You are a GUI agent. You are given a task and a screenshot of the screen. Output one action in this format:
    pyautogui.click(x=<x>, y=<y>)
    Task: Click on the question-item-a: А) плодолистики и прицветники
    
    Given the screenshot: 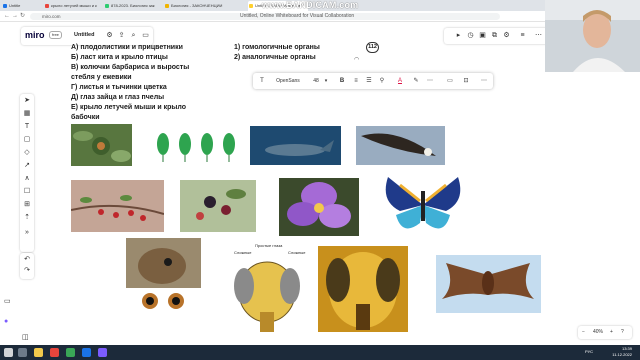 What is the action you would take?
    pyautogui.click(x=127, y=47)
    